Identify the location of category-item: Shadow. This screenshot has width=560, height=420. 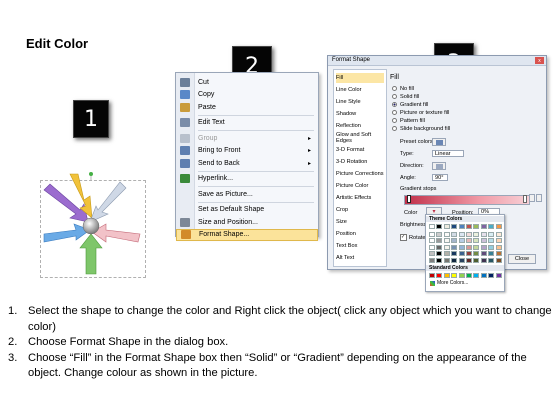
(360, 114).